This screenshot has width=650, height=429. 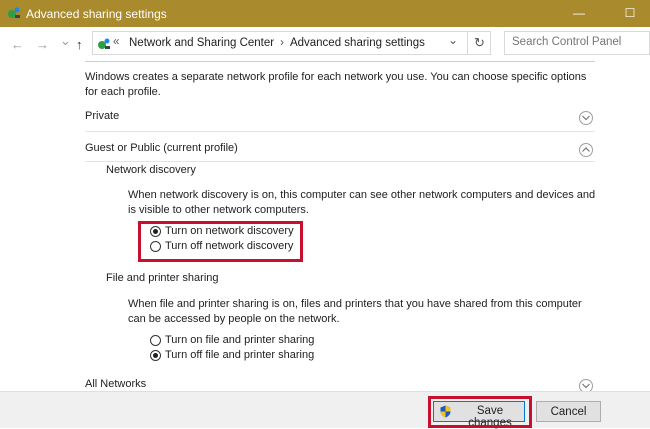 I want to click on breadcrumb-item-advanced-sharing-settings: Advanced sharing settings, so click(x=357, y=43).